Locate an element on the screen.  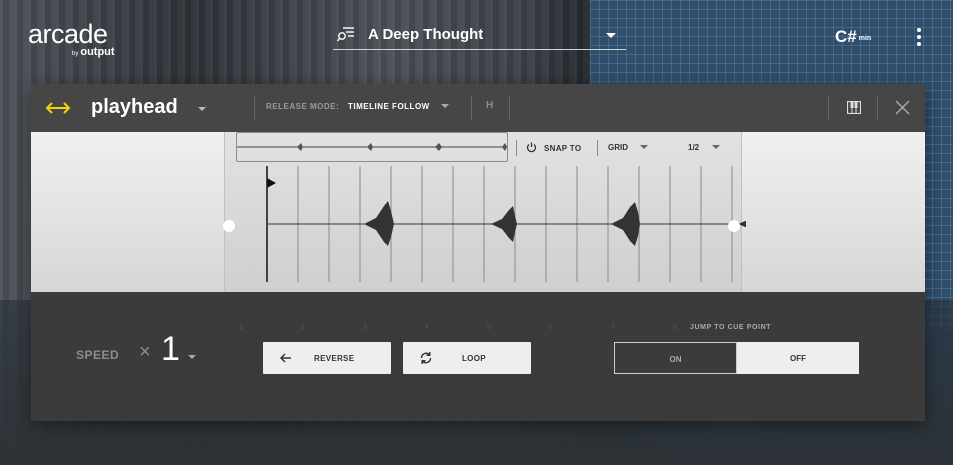
jump-to-cue-label: JUMP TO CUE POINT is located at coordinates (731, 327).